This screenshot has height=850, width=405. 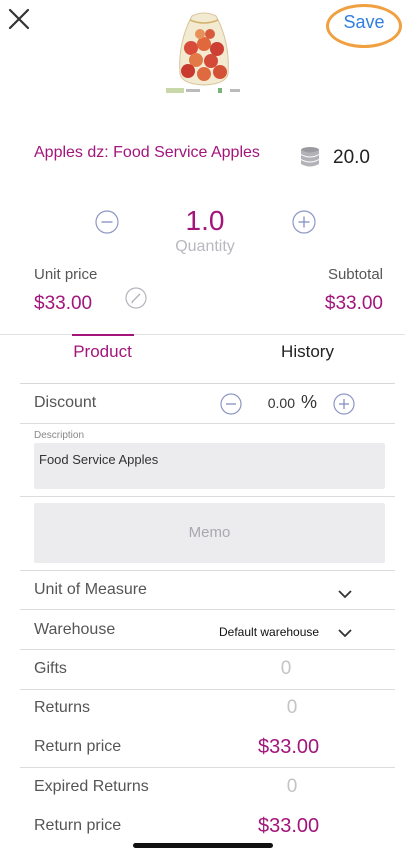 I want to click on unit-of-measure-label: Unit of Measure, so click(x=90, y=589).